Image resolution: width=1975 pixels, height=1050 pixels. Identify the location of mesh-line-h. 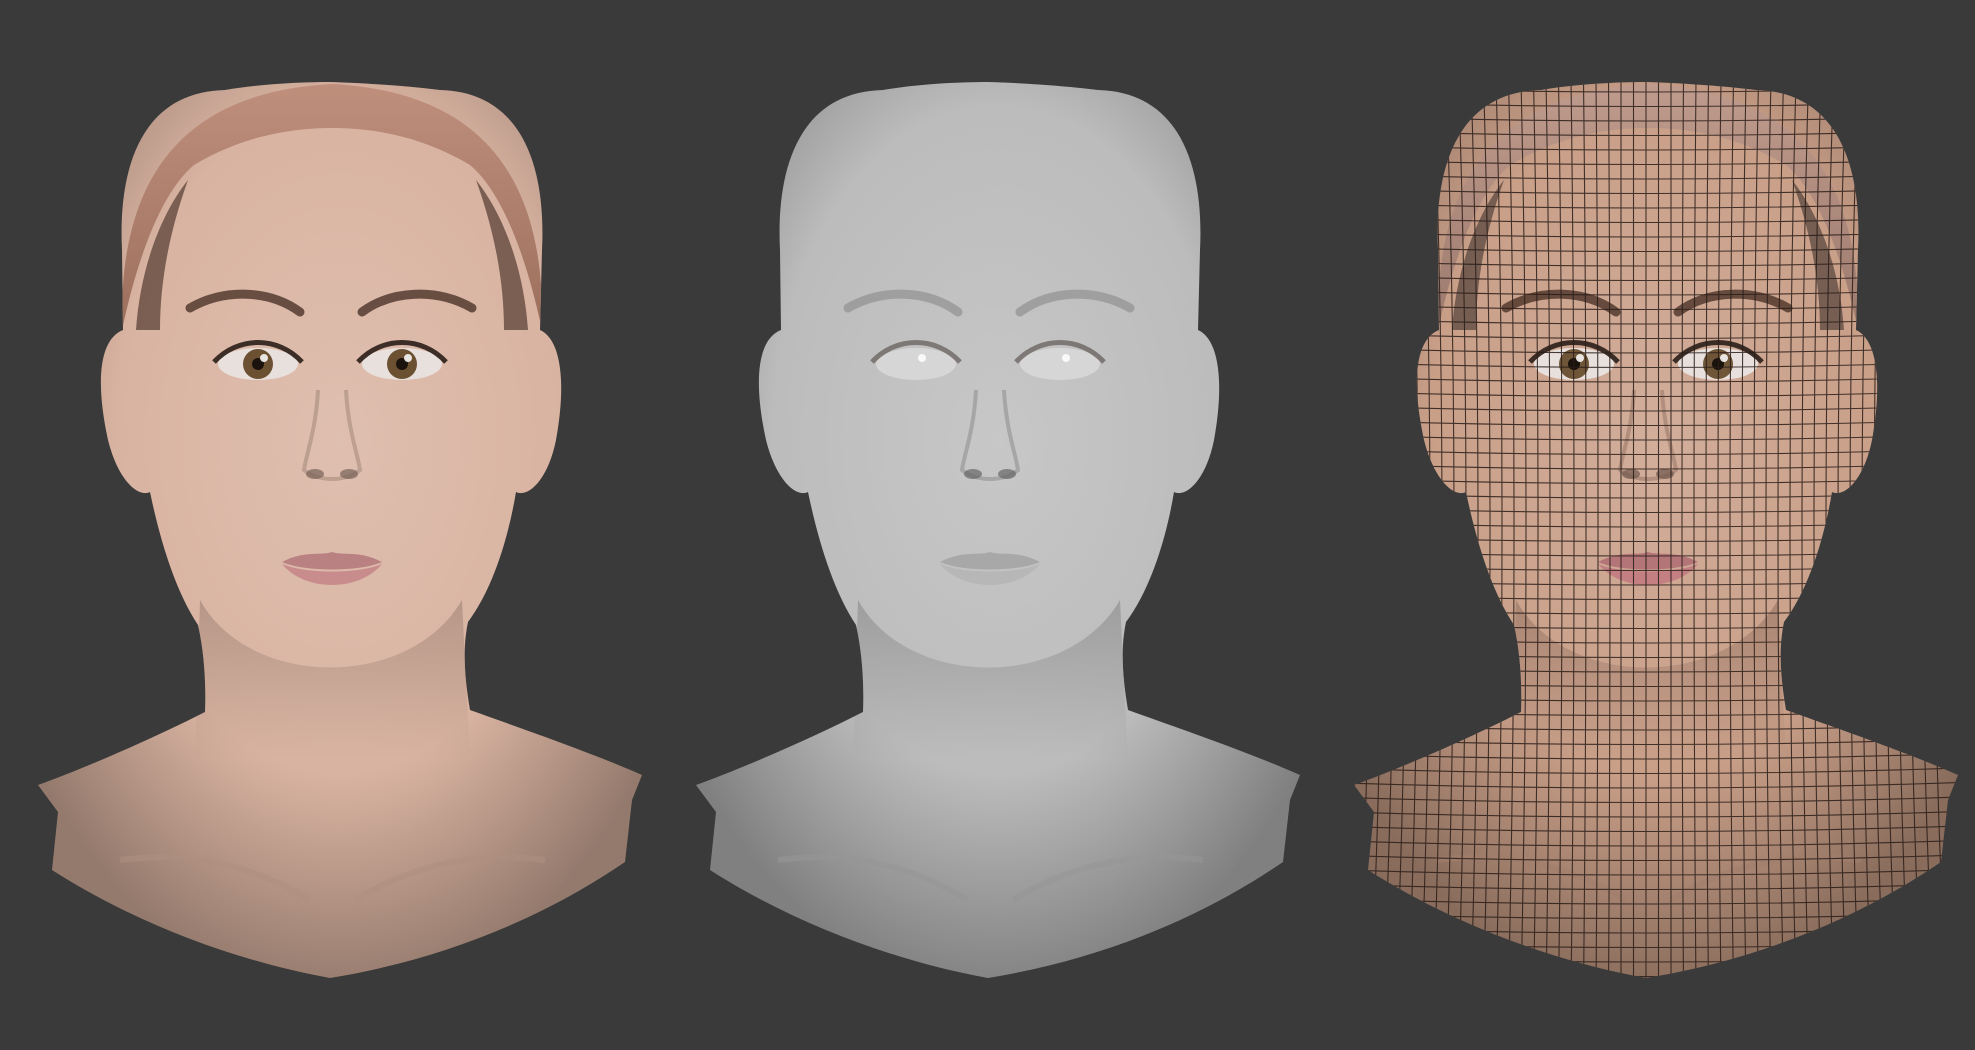
(1645, 988).